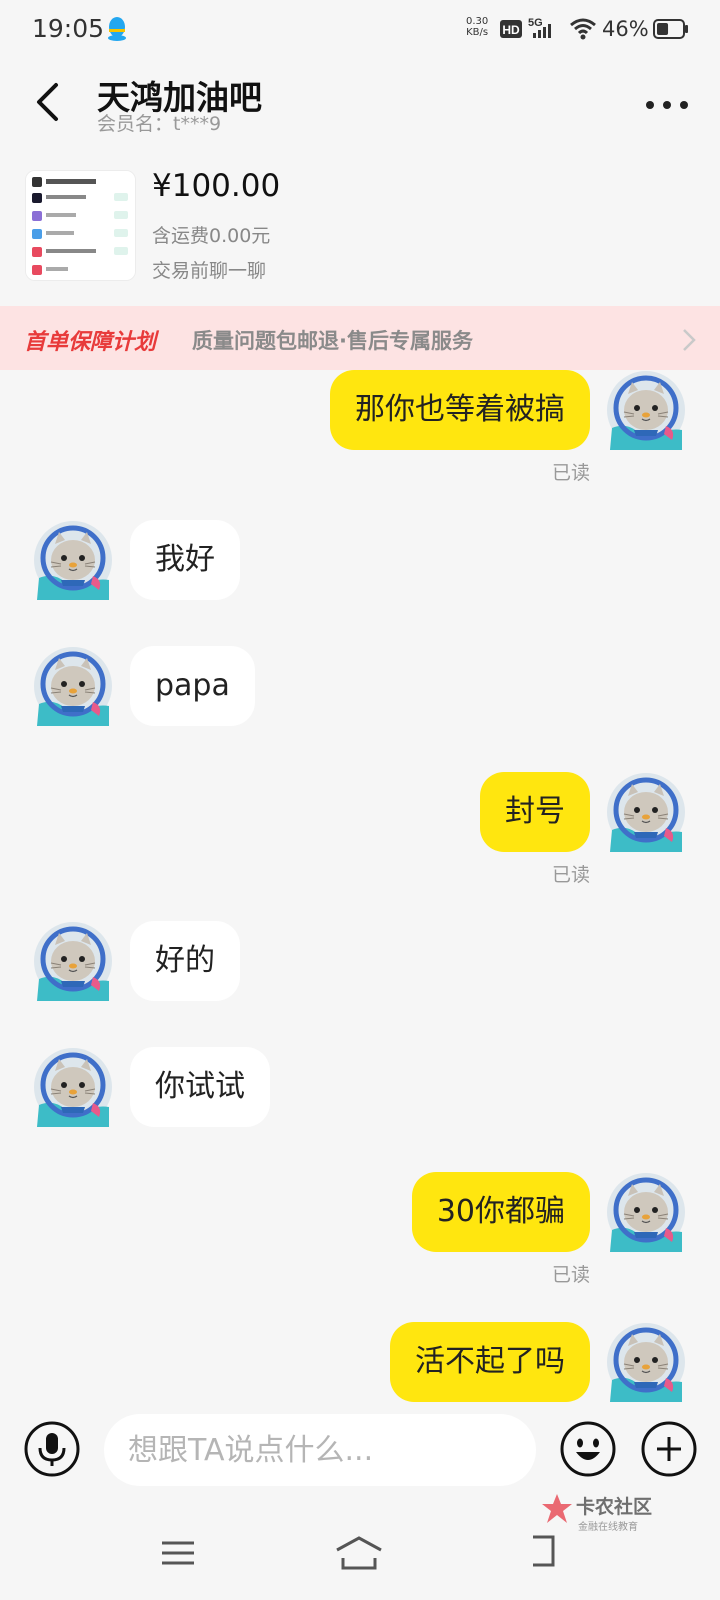 The image size is (720, 1600). What do you see at coordinates (689, 342) in the screenshot?
I see `chevron-right-icon` at bounding box center [689, 342].